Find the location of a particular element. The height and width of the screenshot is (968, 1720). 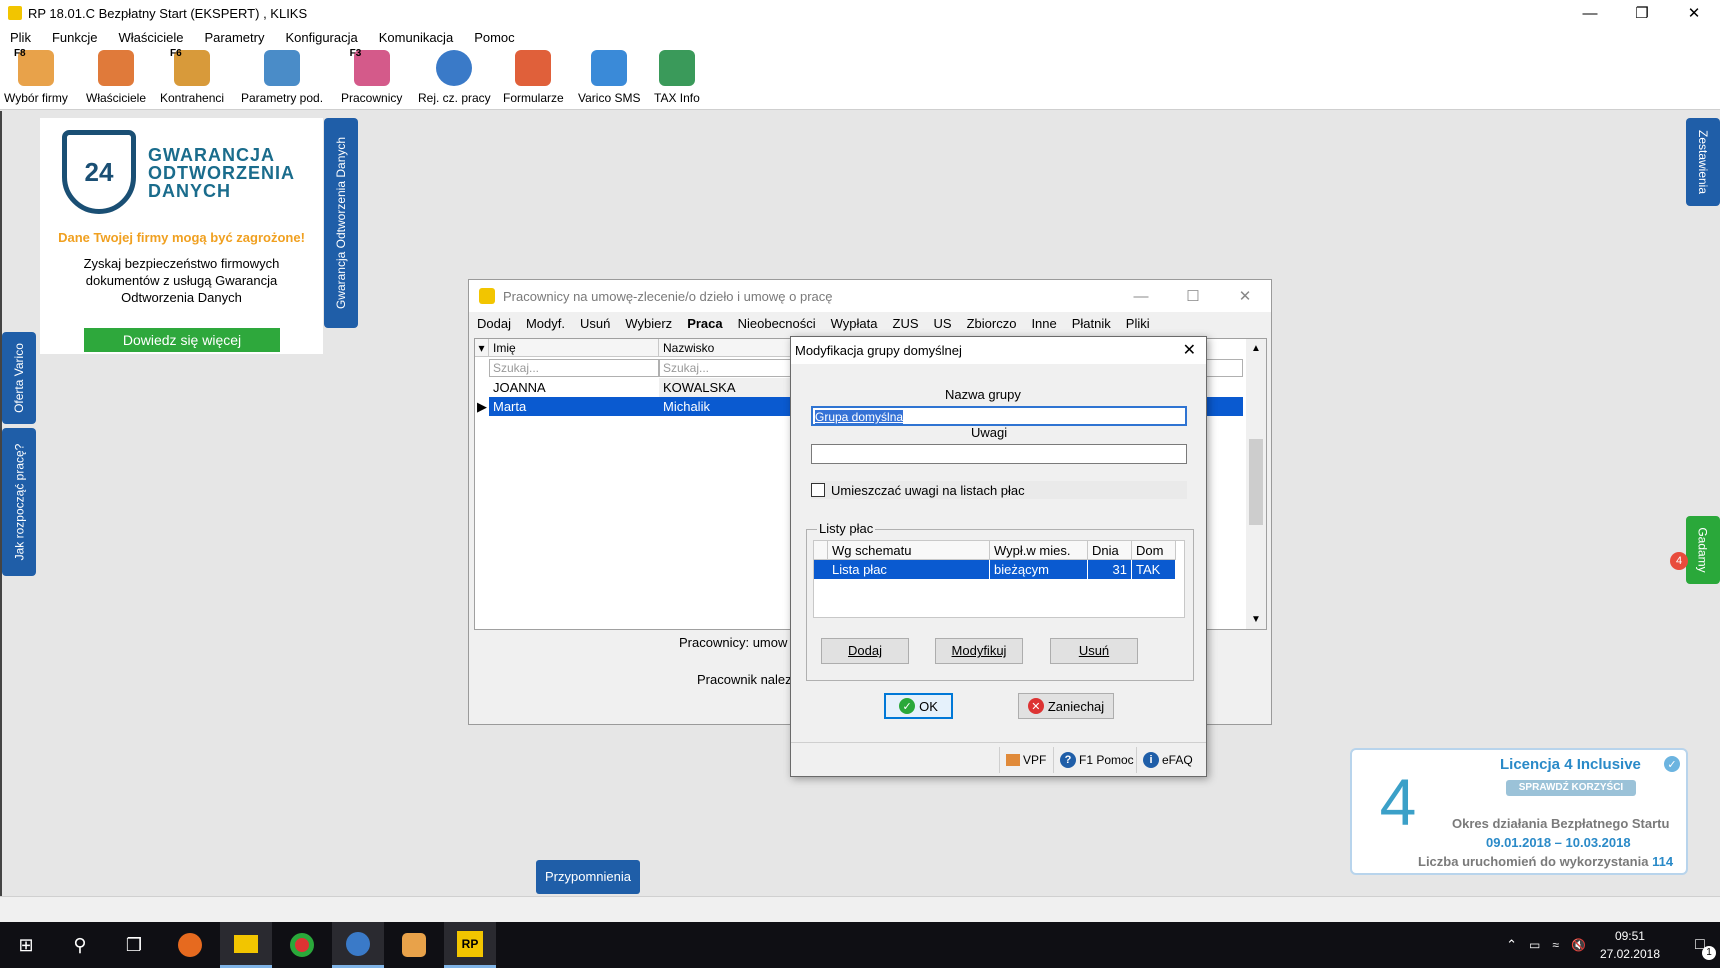

add-button: Dodaj is located at coordinates (865, 651).